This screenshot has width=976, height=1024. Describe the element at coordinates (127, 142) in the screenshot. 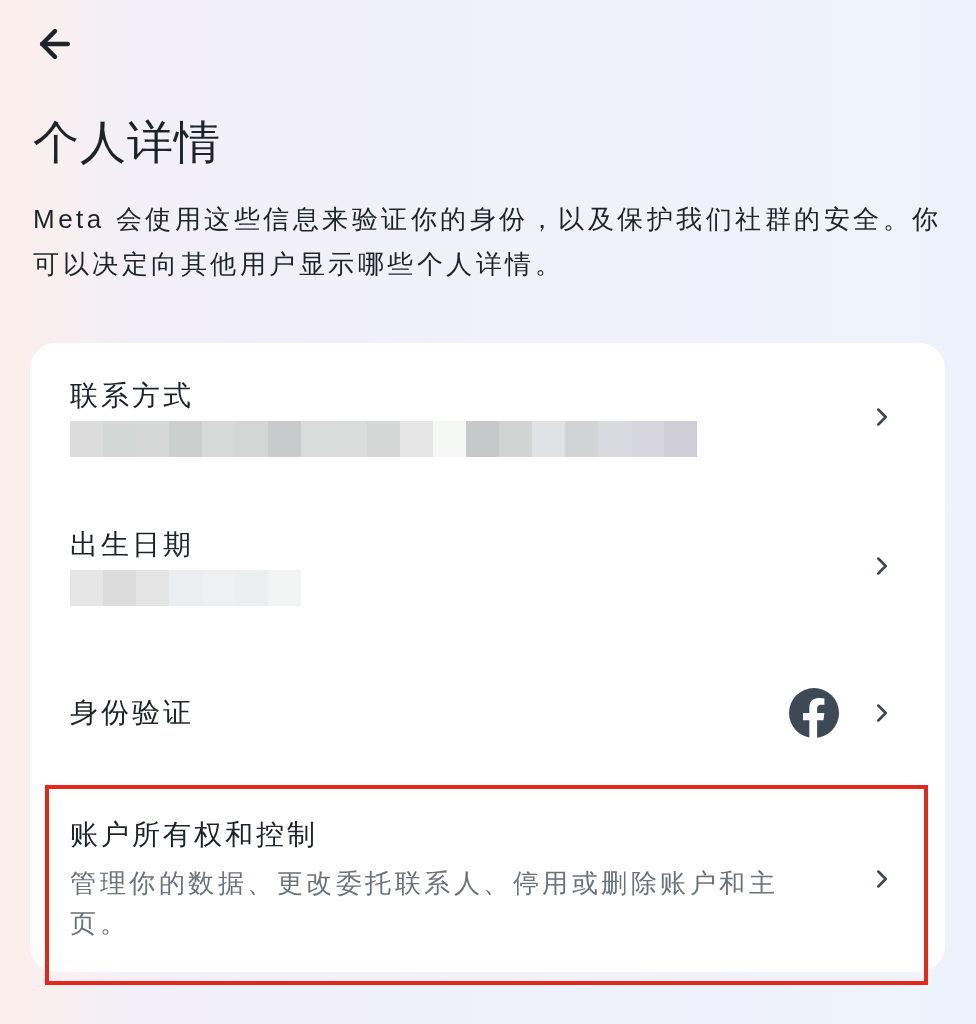

I see `page-title: 个人详情` at that location.